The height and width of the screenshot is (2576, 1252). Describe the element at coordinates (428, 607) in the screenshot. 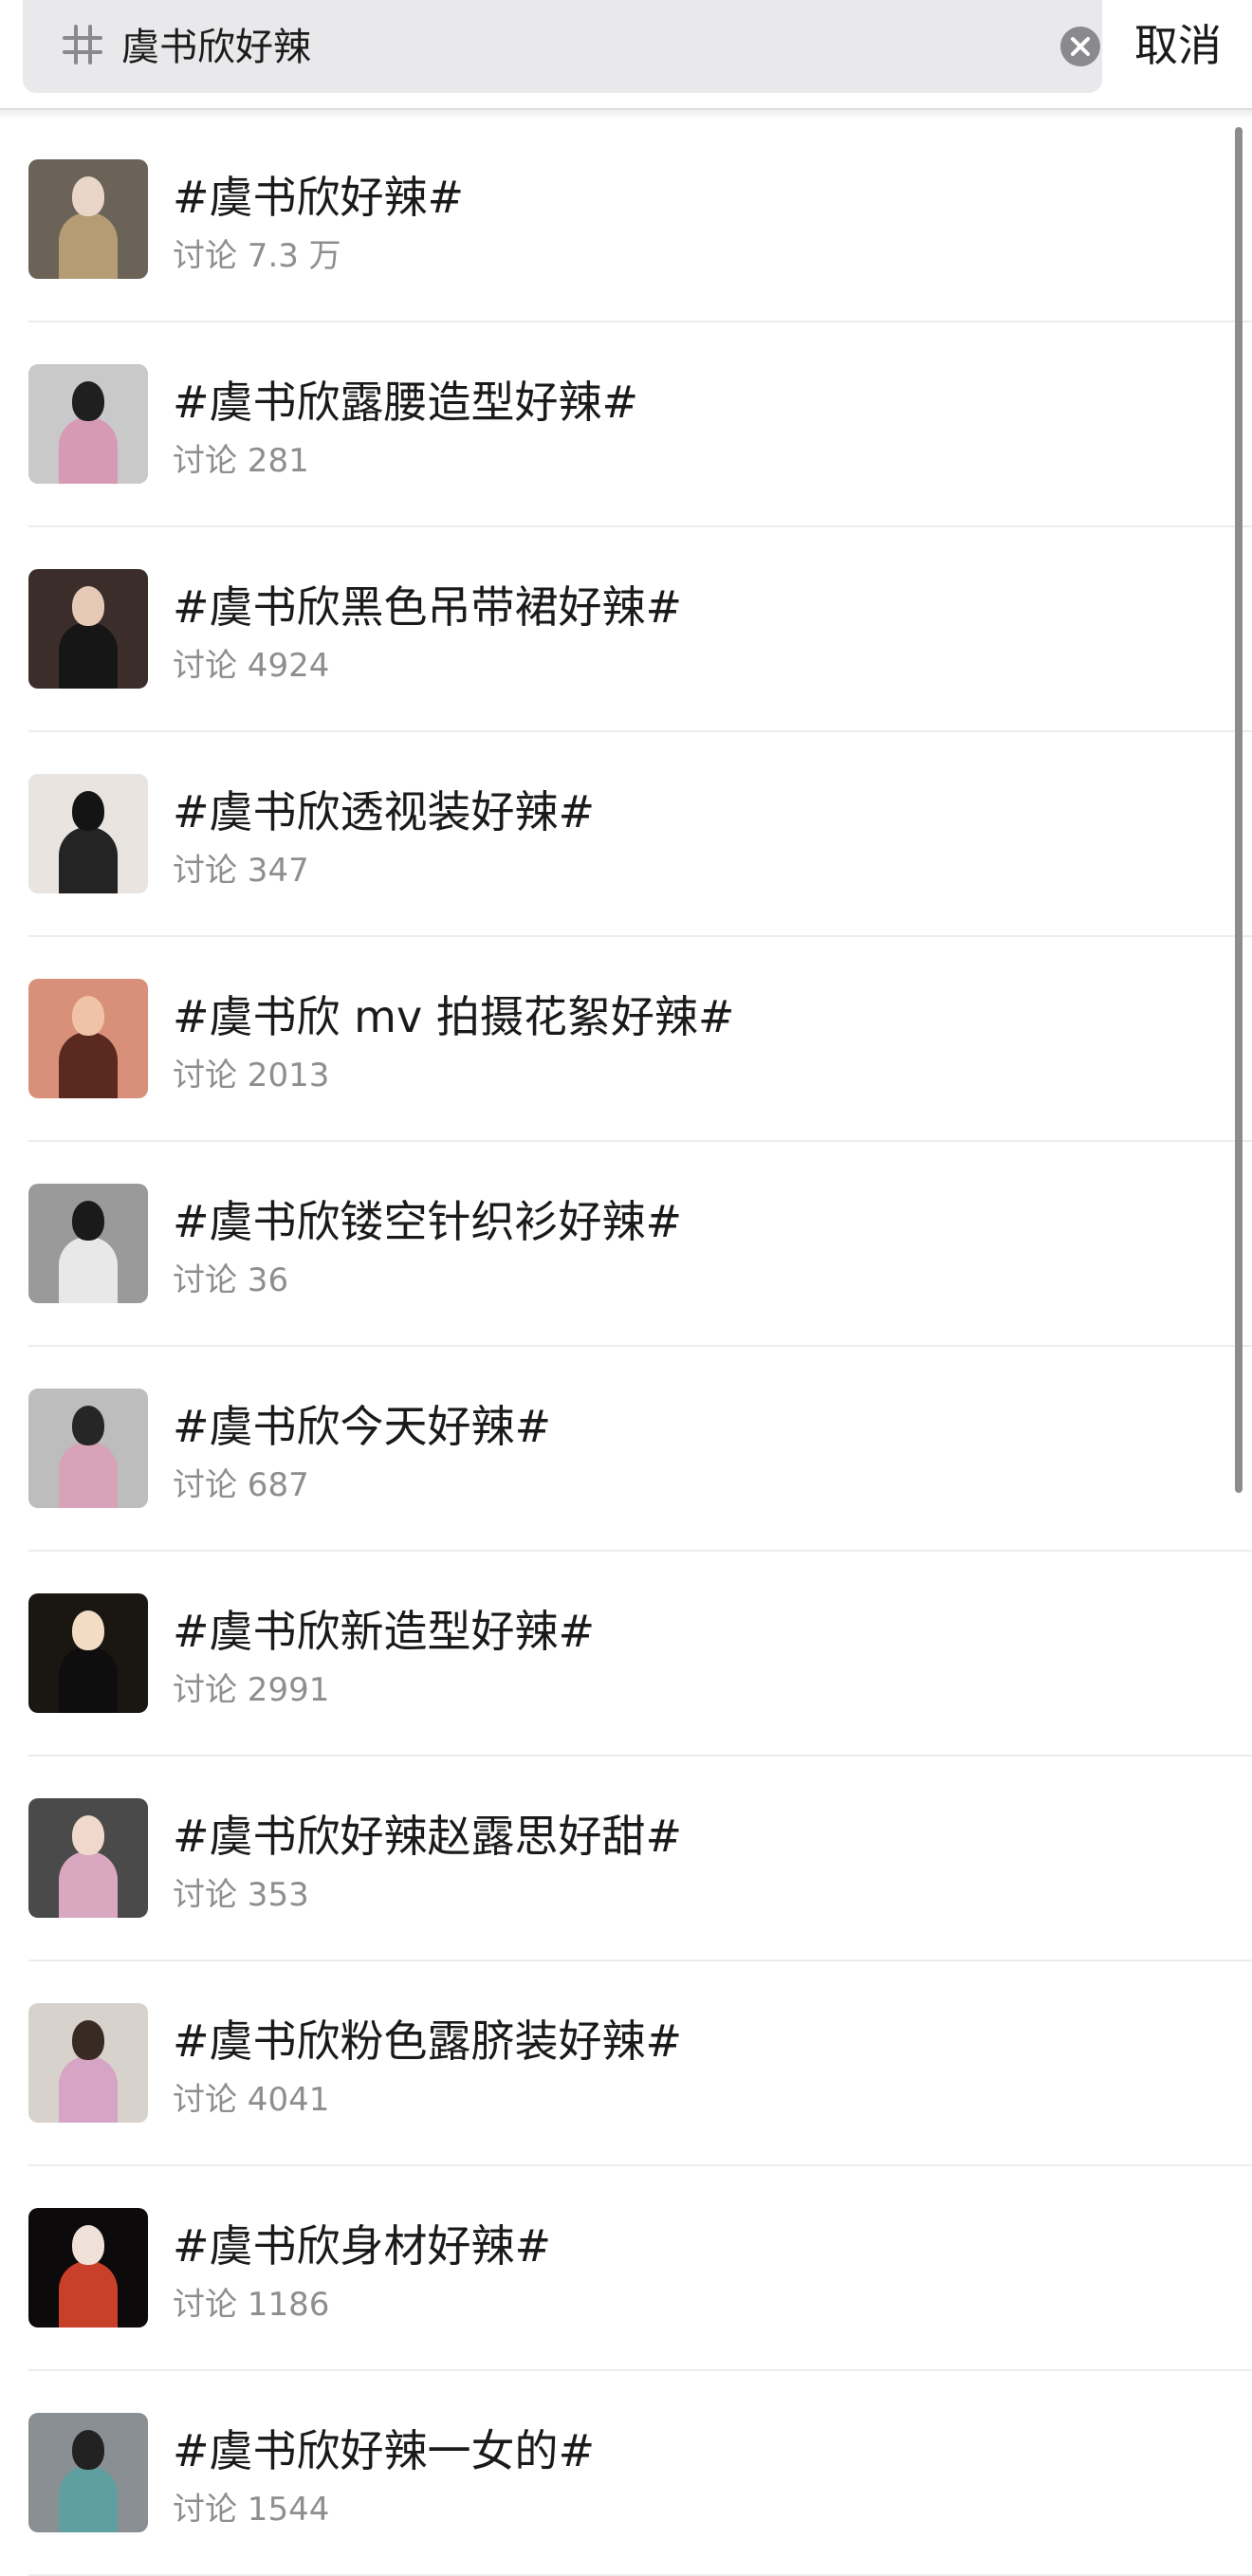

I see `topic-title: #虞书欣黑色吊带裙好辣#` at that location.